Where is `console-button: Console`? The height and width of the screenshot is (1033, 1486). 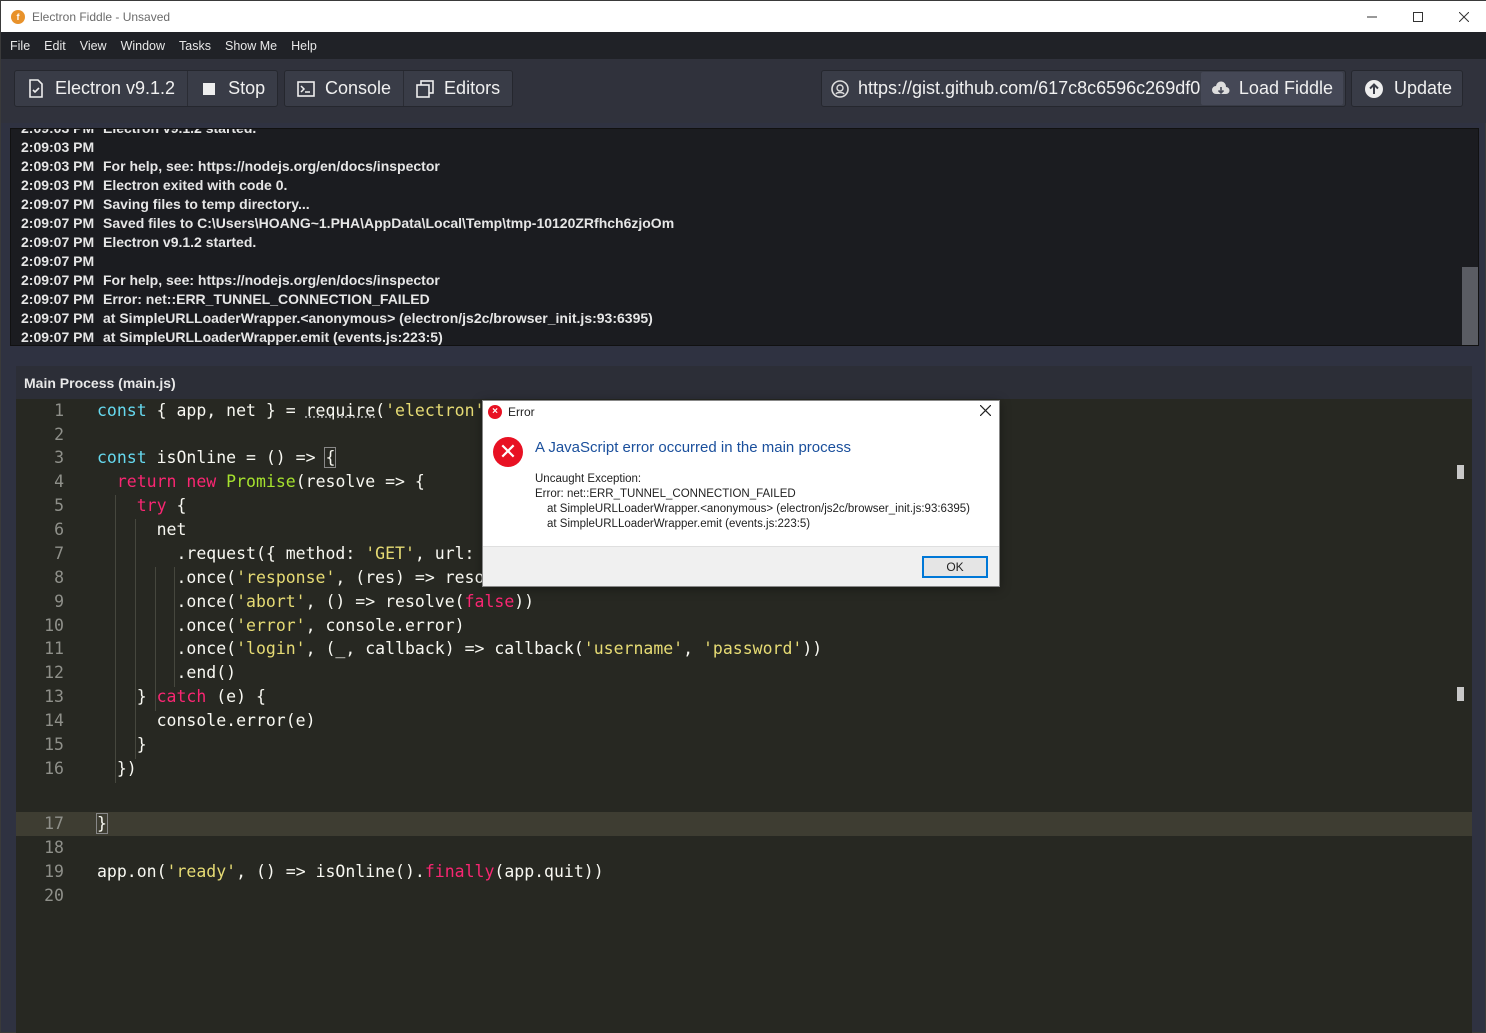 console-button: Console is located at coordinates (344, 88).